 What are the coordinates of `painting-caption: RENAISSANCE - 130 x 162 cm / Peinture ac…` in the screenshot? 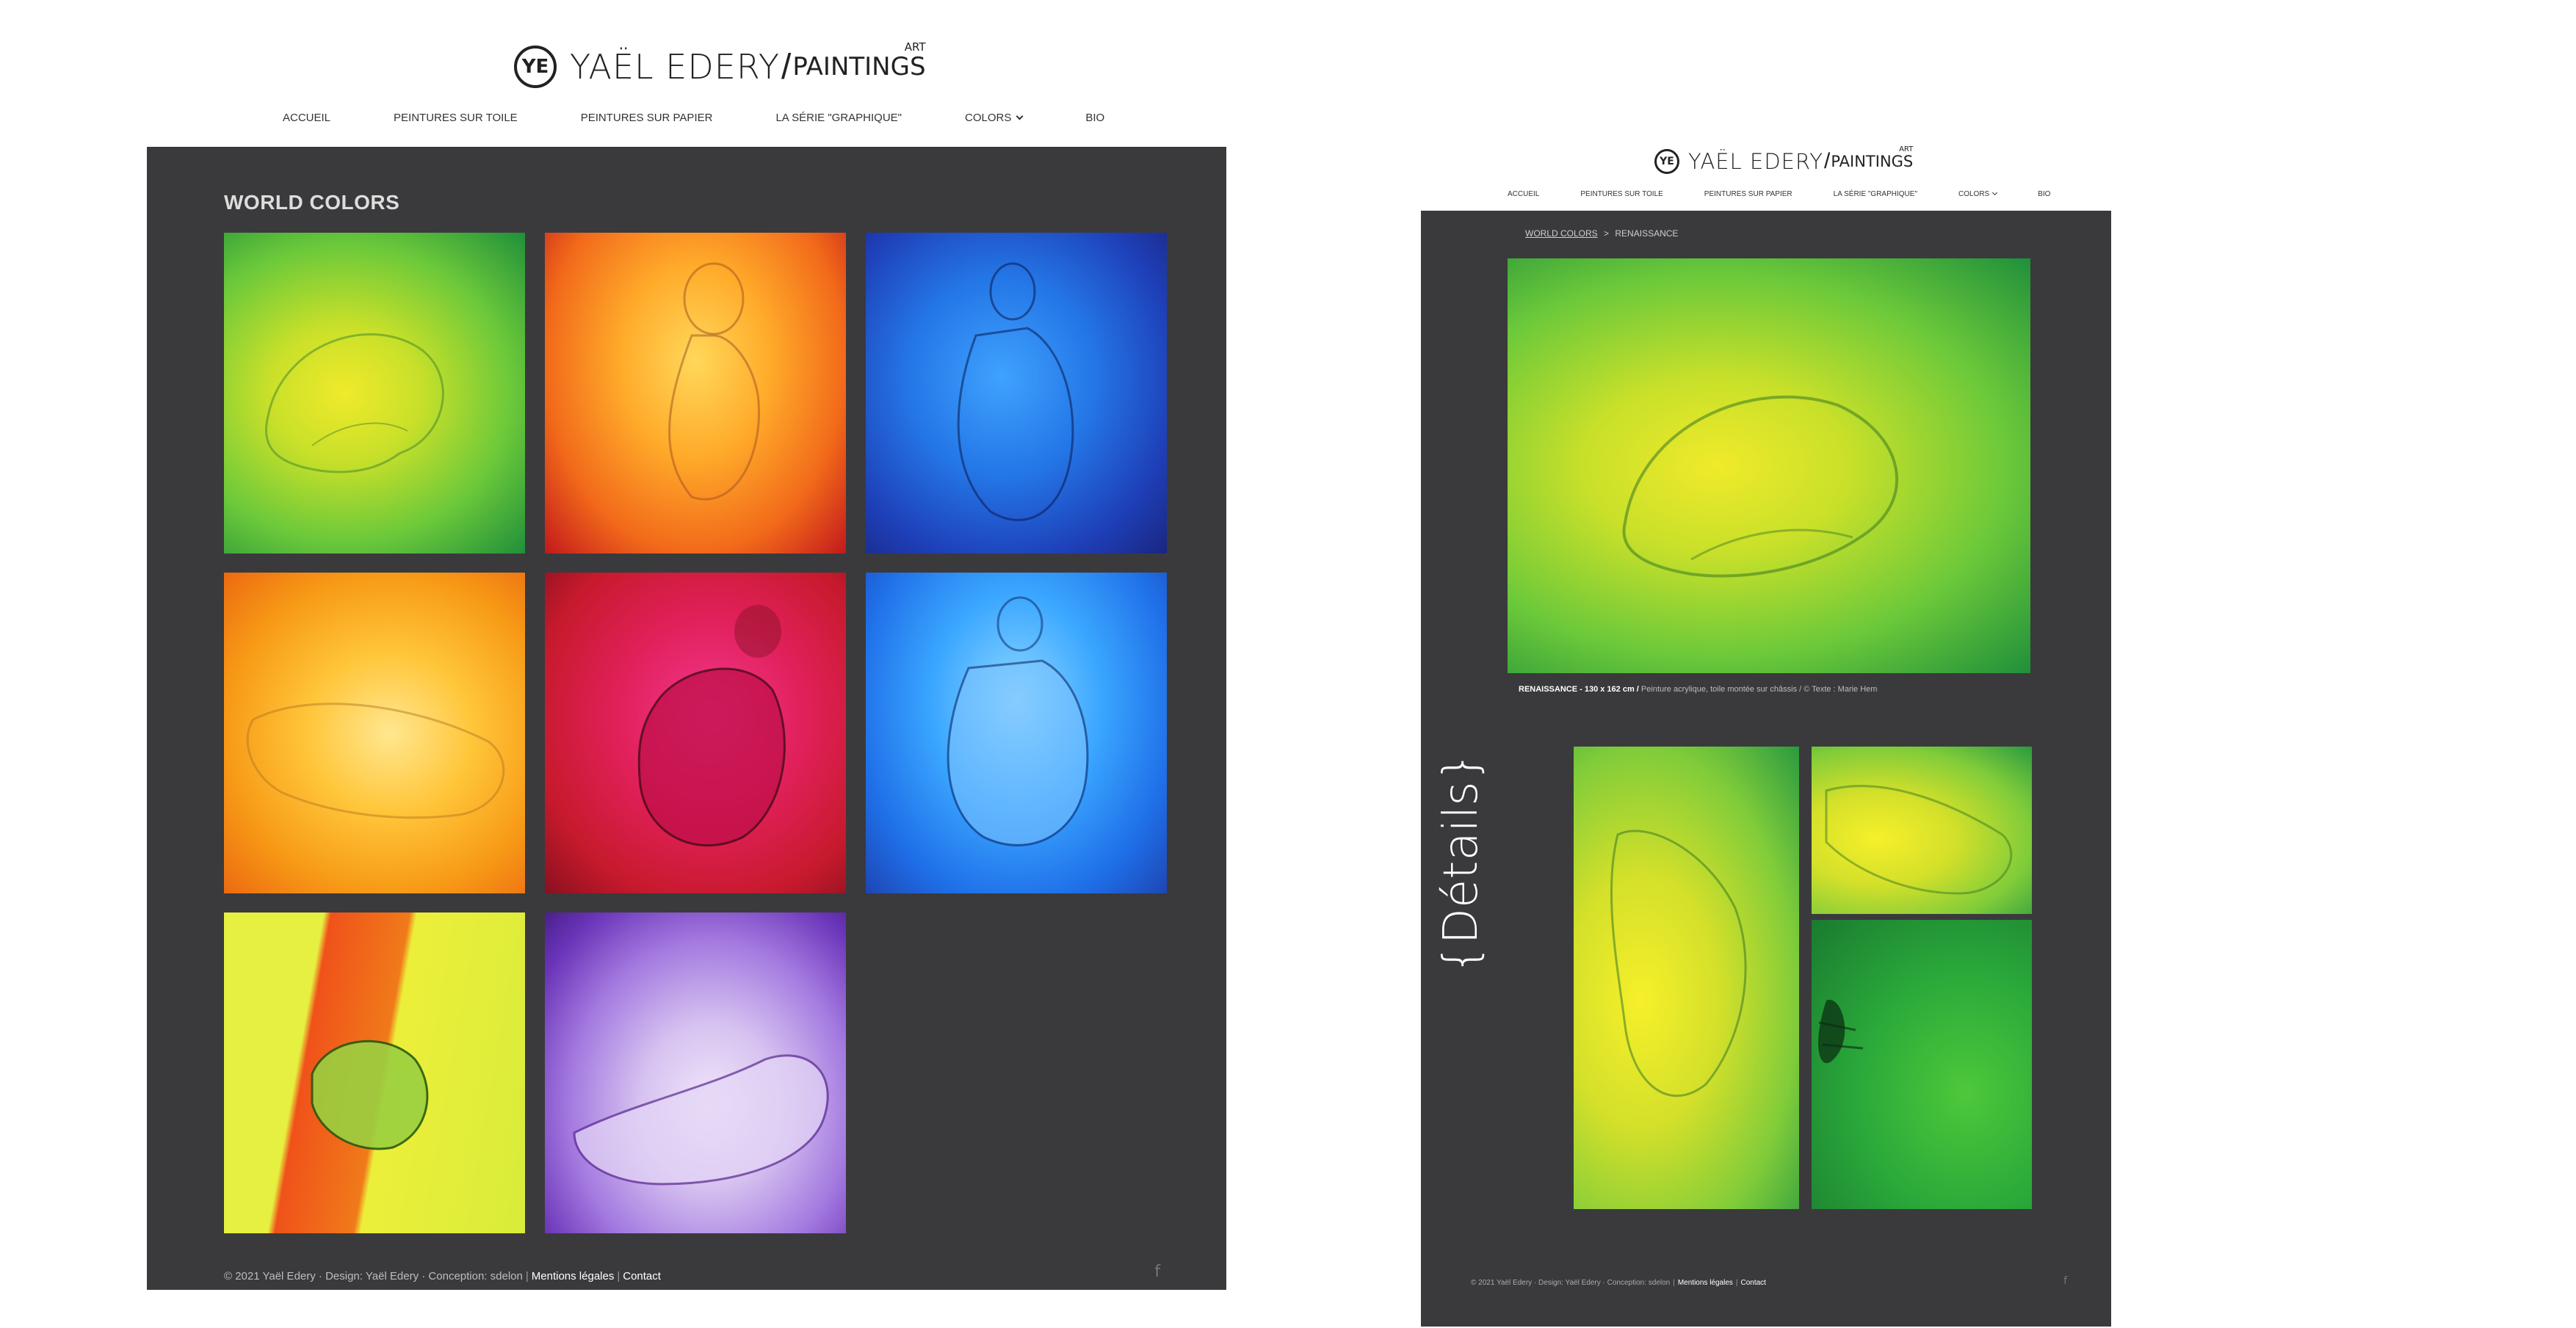 It's located at (1698, 689).